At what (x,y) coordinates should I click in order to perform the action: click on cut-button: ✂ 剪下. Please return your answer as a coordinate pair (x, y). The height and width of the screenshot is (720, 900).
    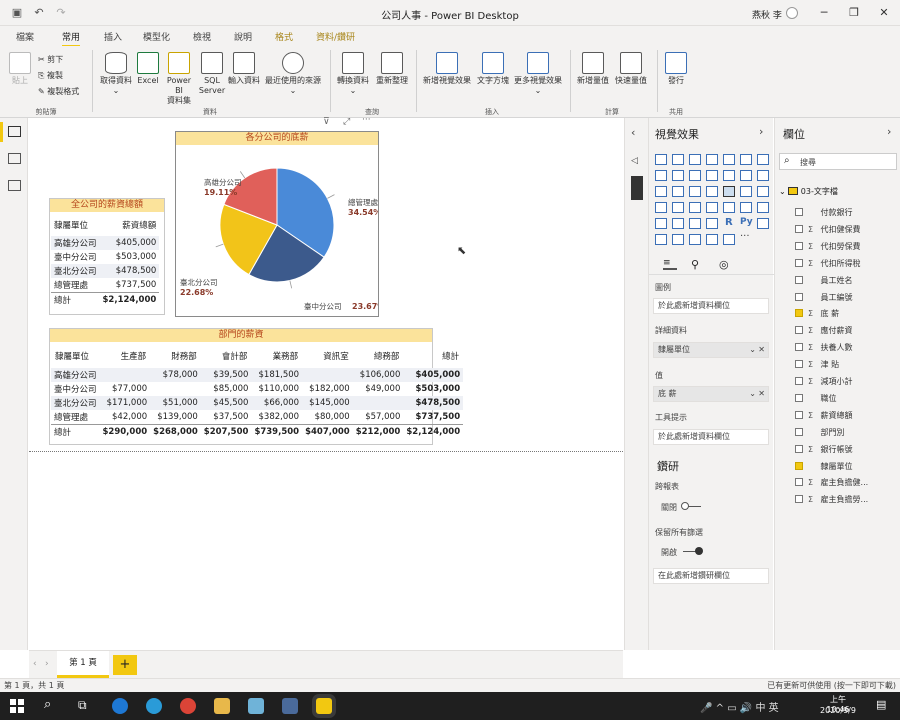
    Looking at the image, I should click on (50, 59).